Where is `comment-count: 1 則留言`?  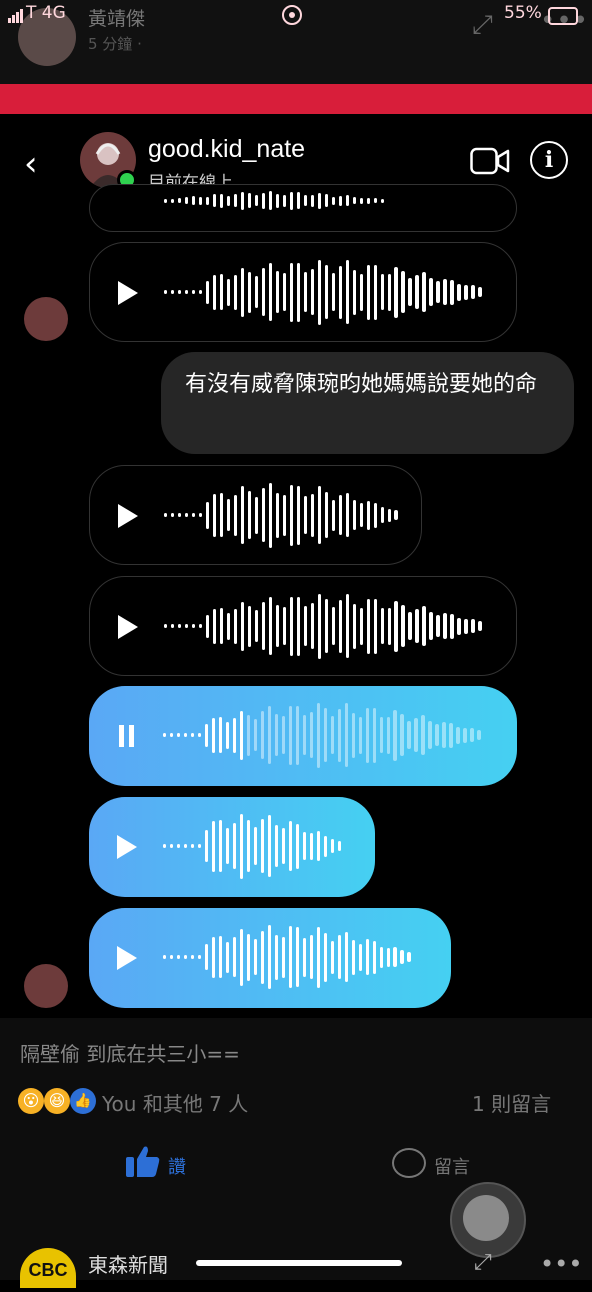
comment-count: 1 則留言 is located at coordinates (511, 1102).